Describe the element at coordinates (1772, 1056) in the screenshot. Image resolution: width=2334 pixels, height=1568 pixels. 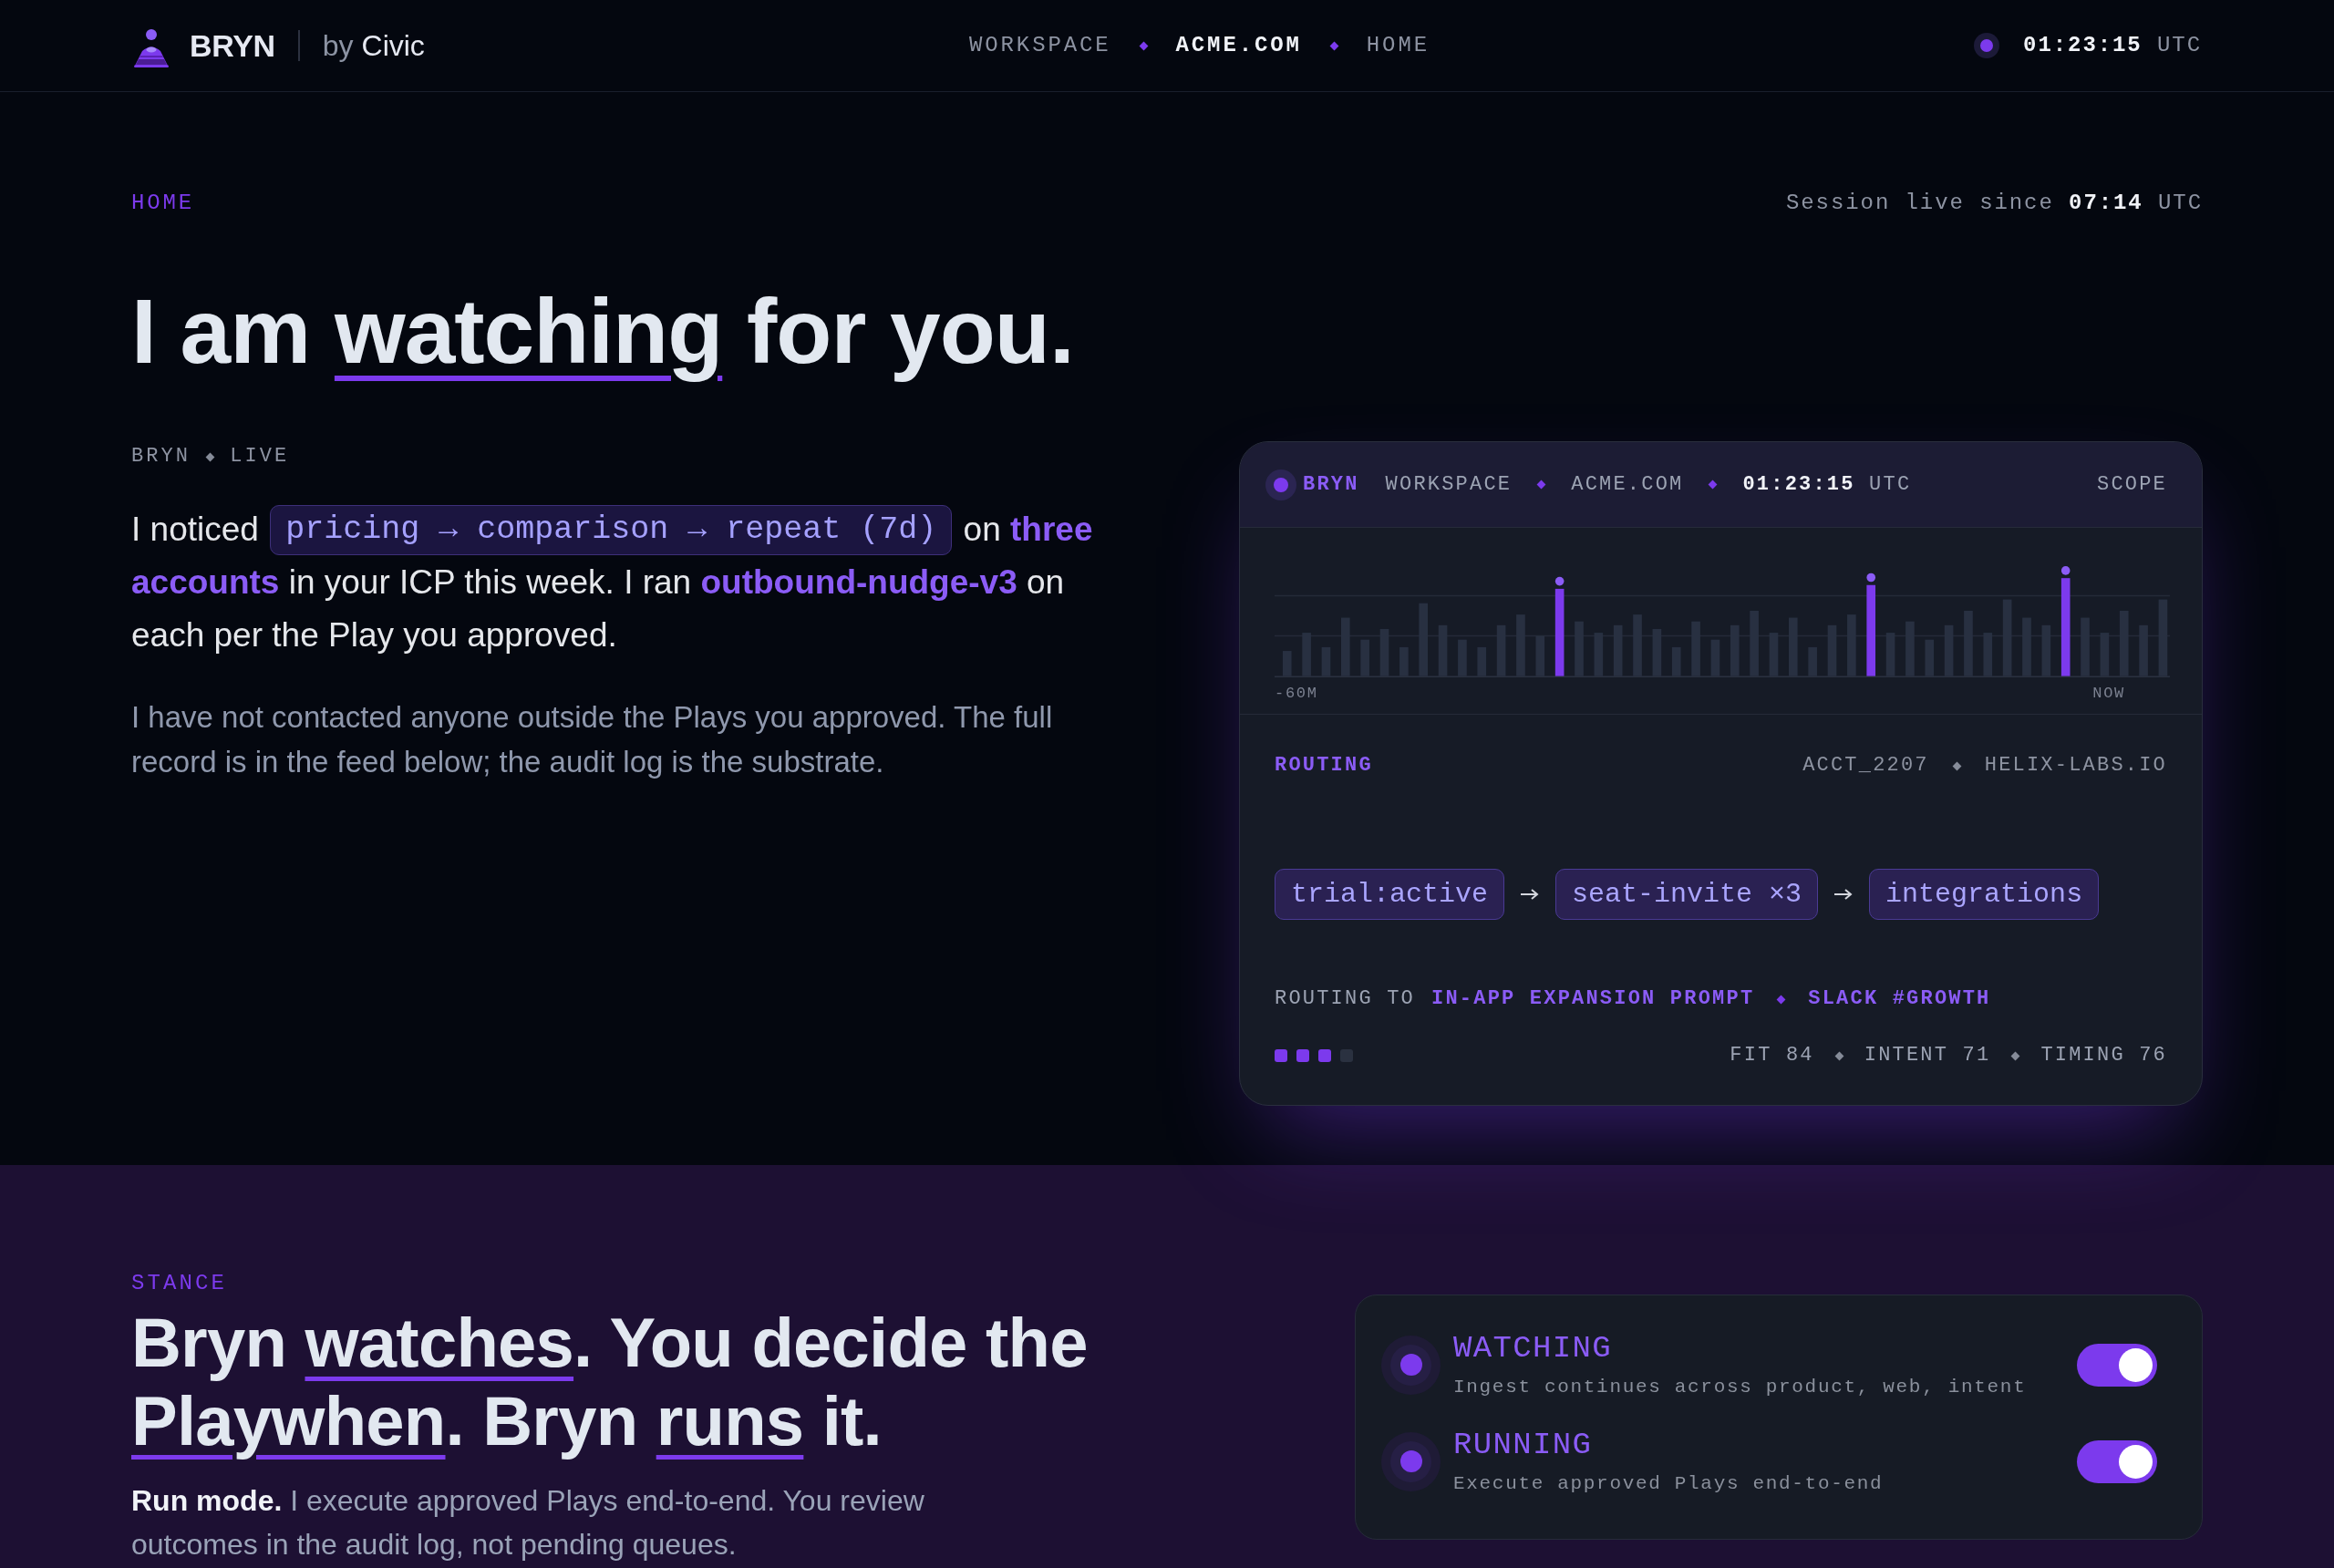
I see `score-label: FIT 84` at that location.